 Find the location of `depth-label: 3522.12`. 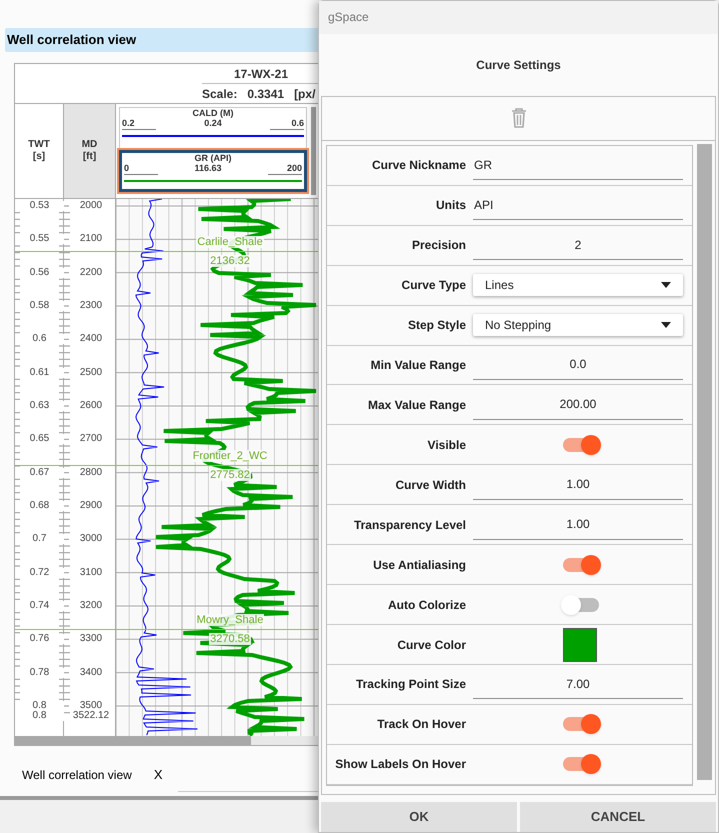

depth-label: 3522.12 is located at coordinates (91, 716).